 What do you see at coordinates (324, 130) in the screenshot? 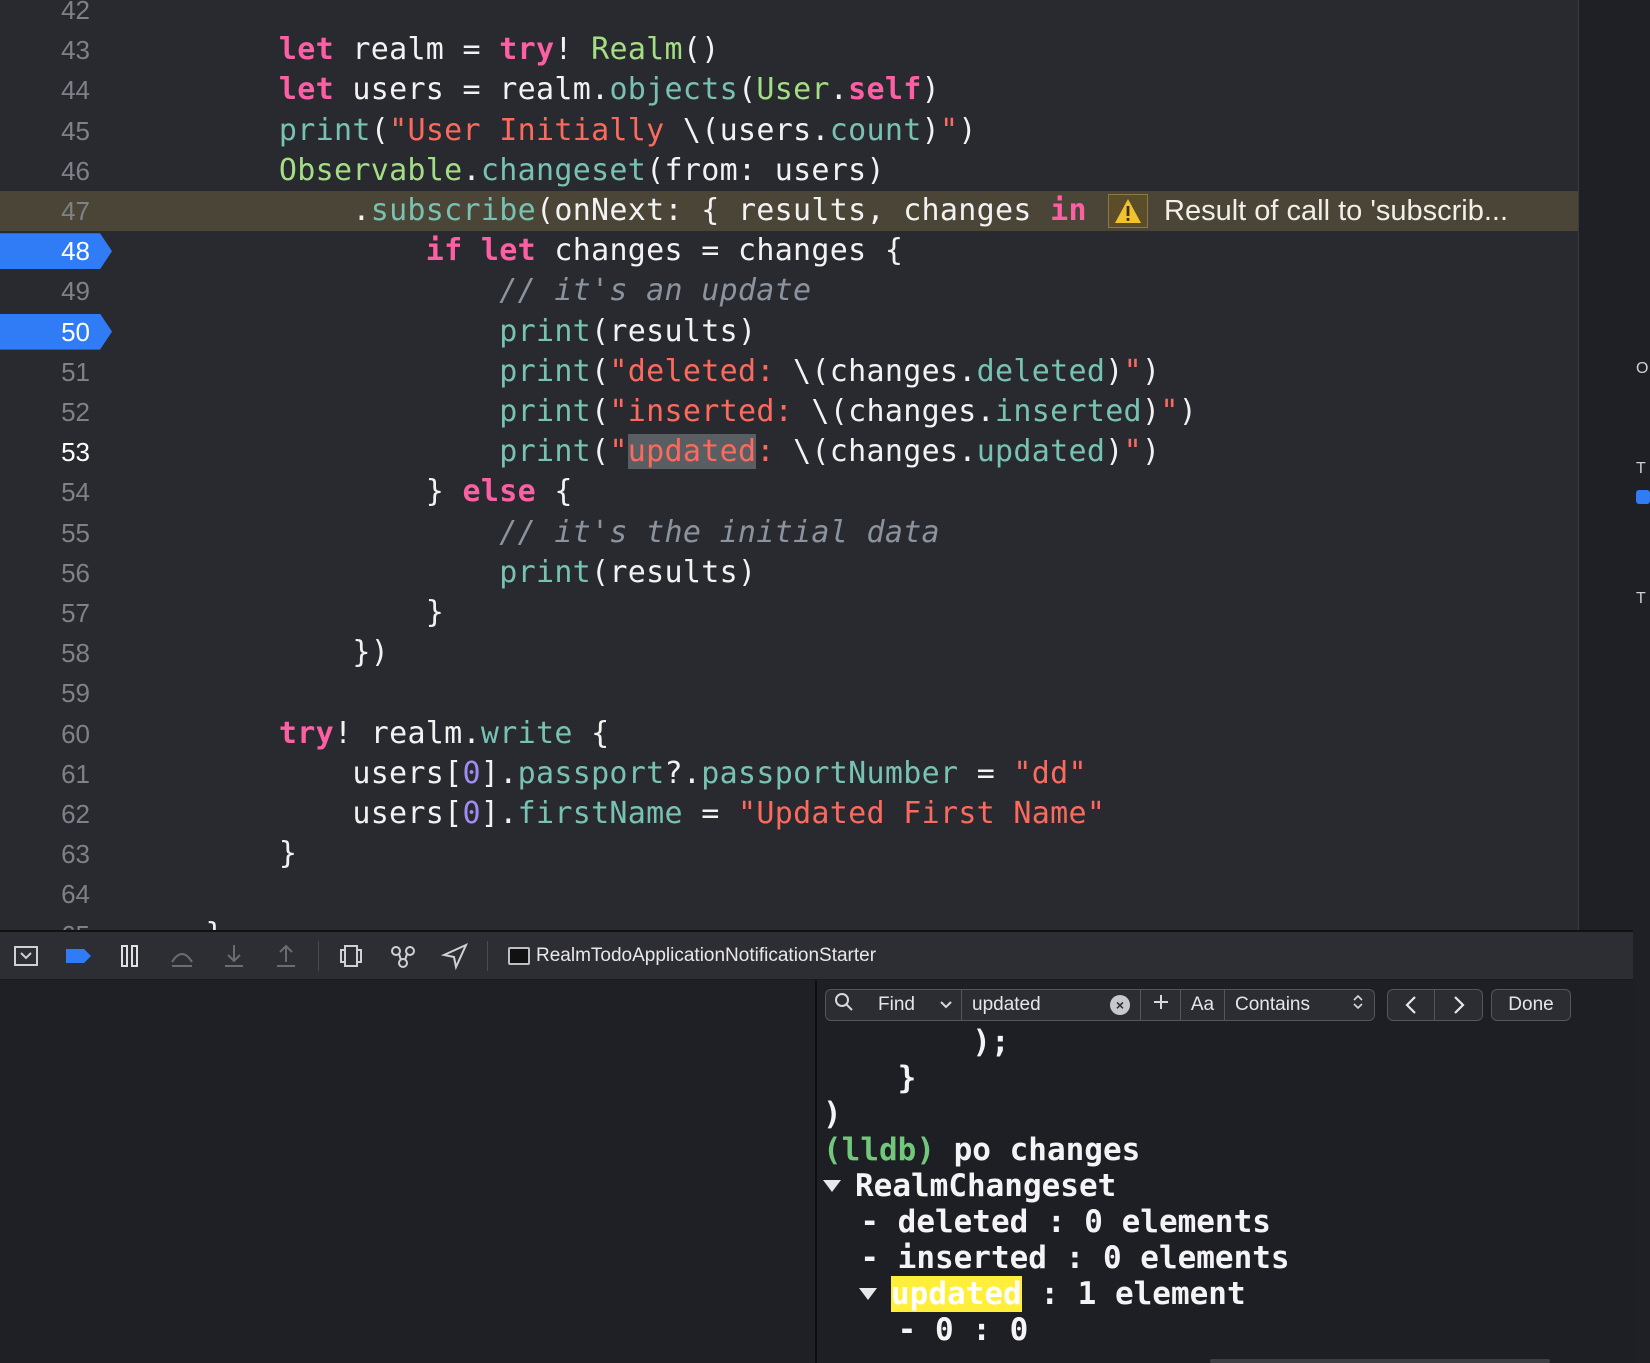
I see `code-token: print` at bounding box center [324, 130].